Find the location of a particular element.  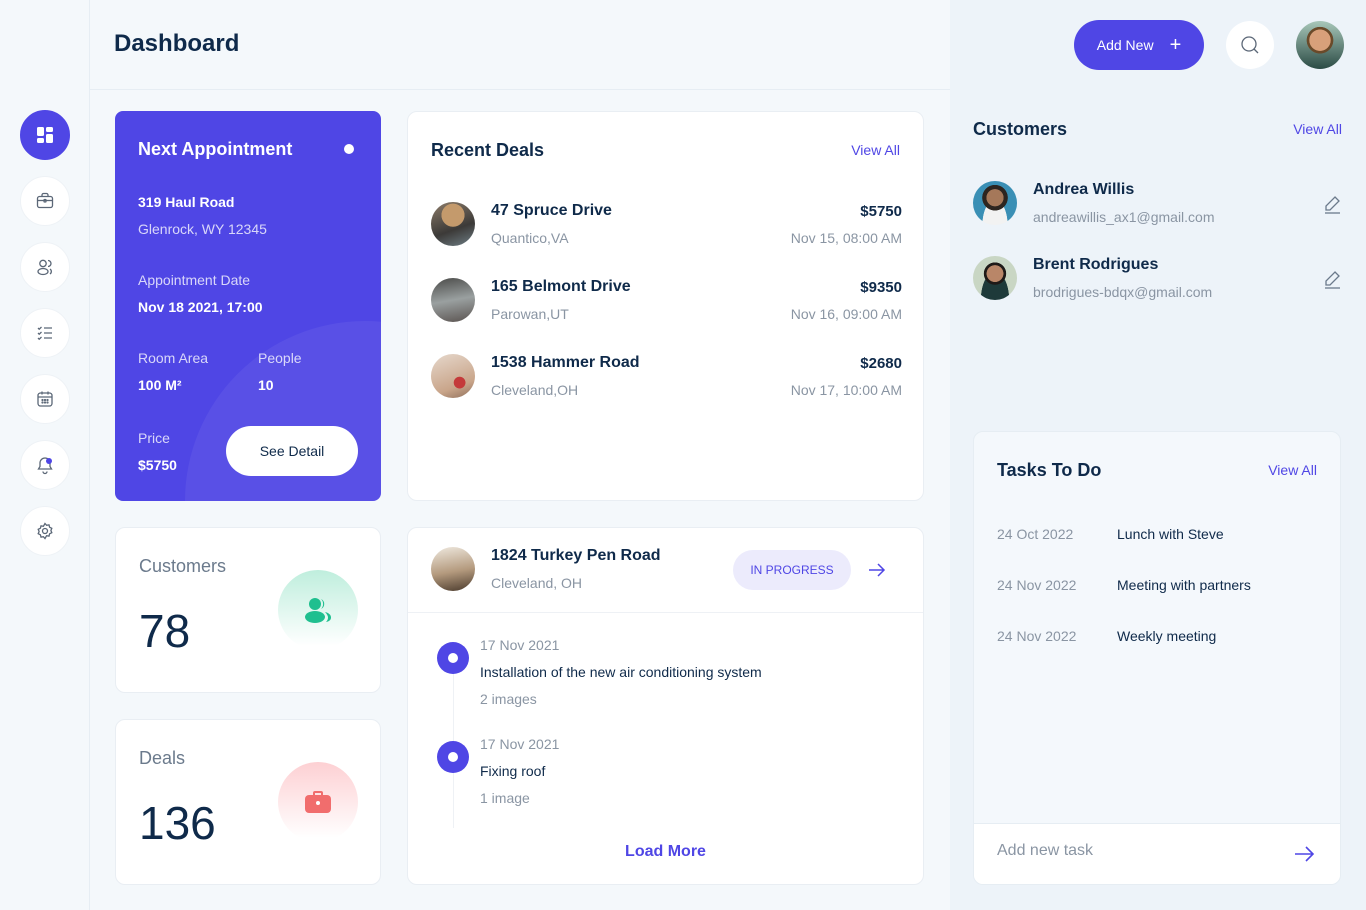

progress-deal-location: Cleveland, OH is located at coordinates (537, 583).